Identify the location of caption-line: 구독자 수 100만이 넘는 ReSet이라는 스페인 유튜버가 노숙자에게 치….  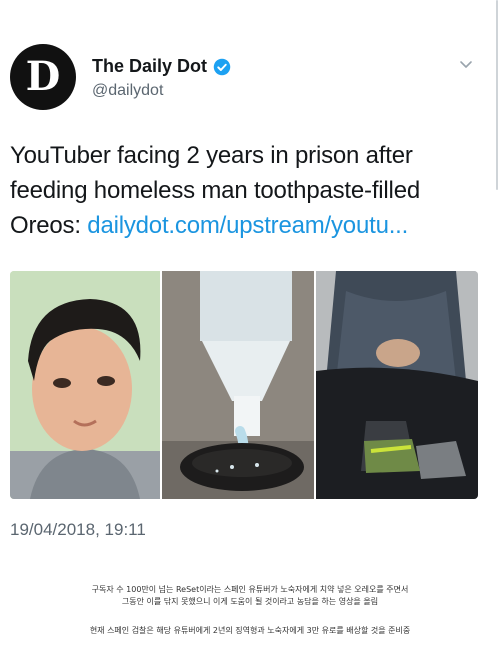
(250, 589).